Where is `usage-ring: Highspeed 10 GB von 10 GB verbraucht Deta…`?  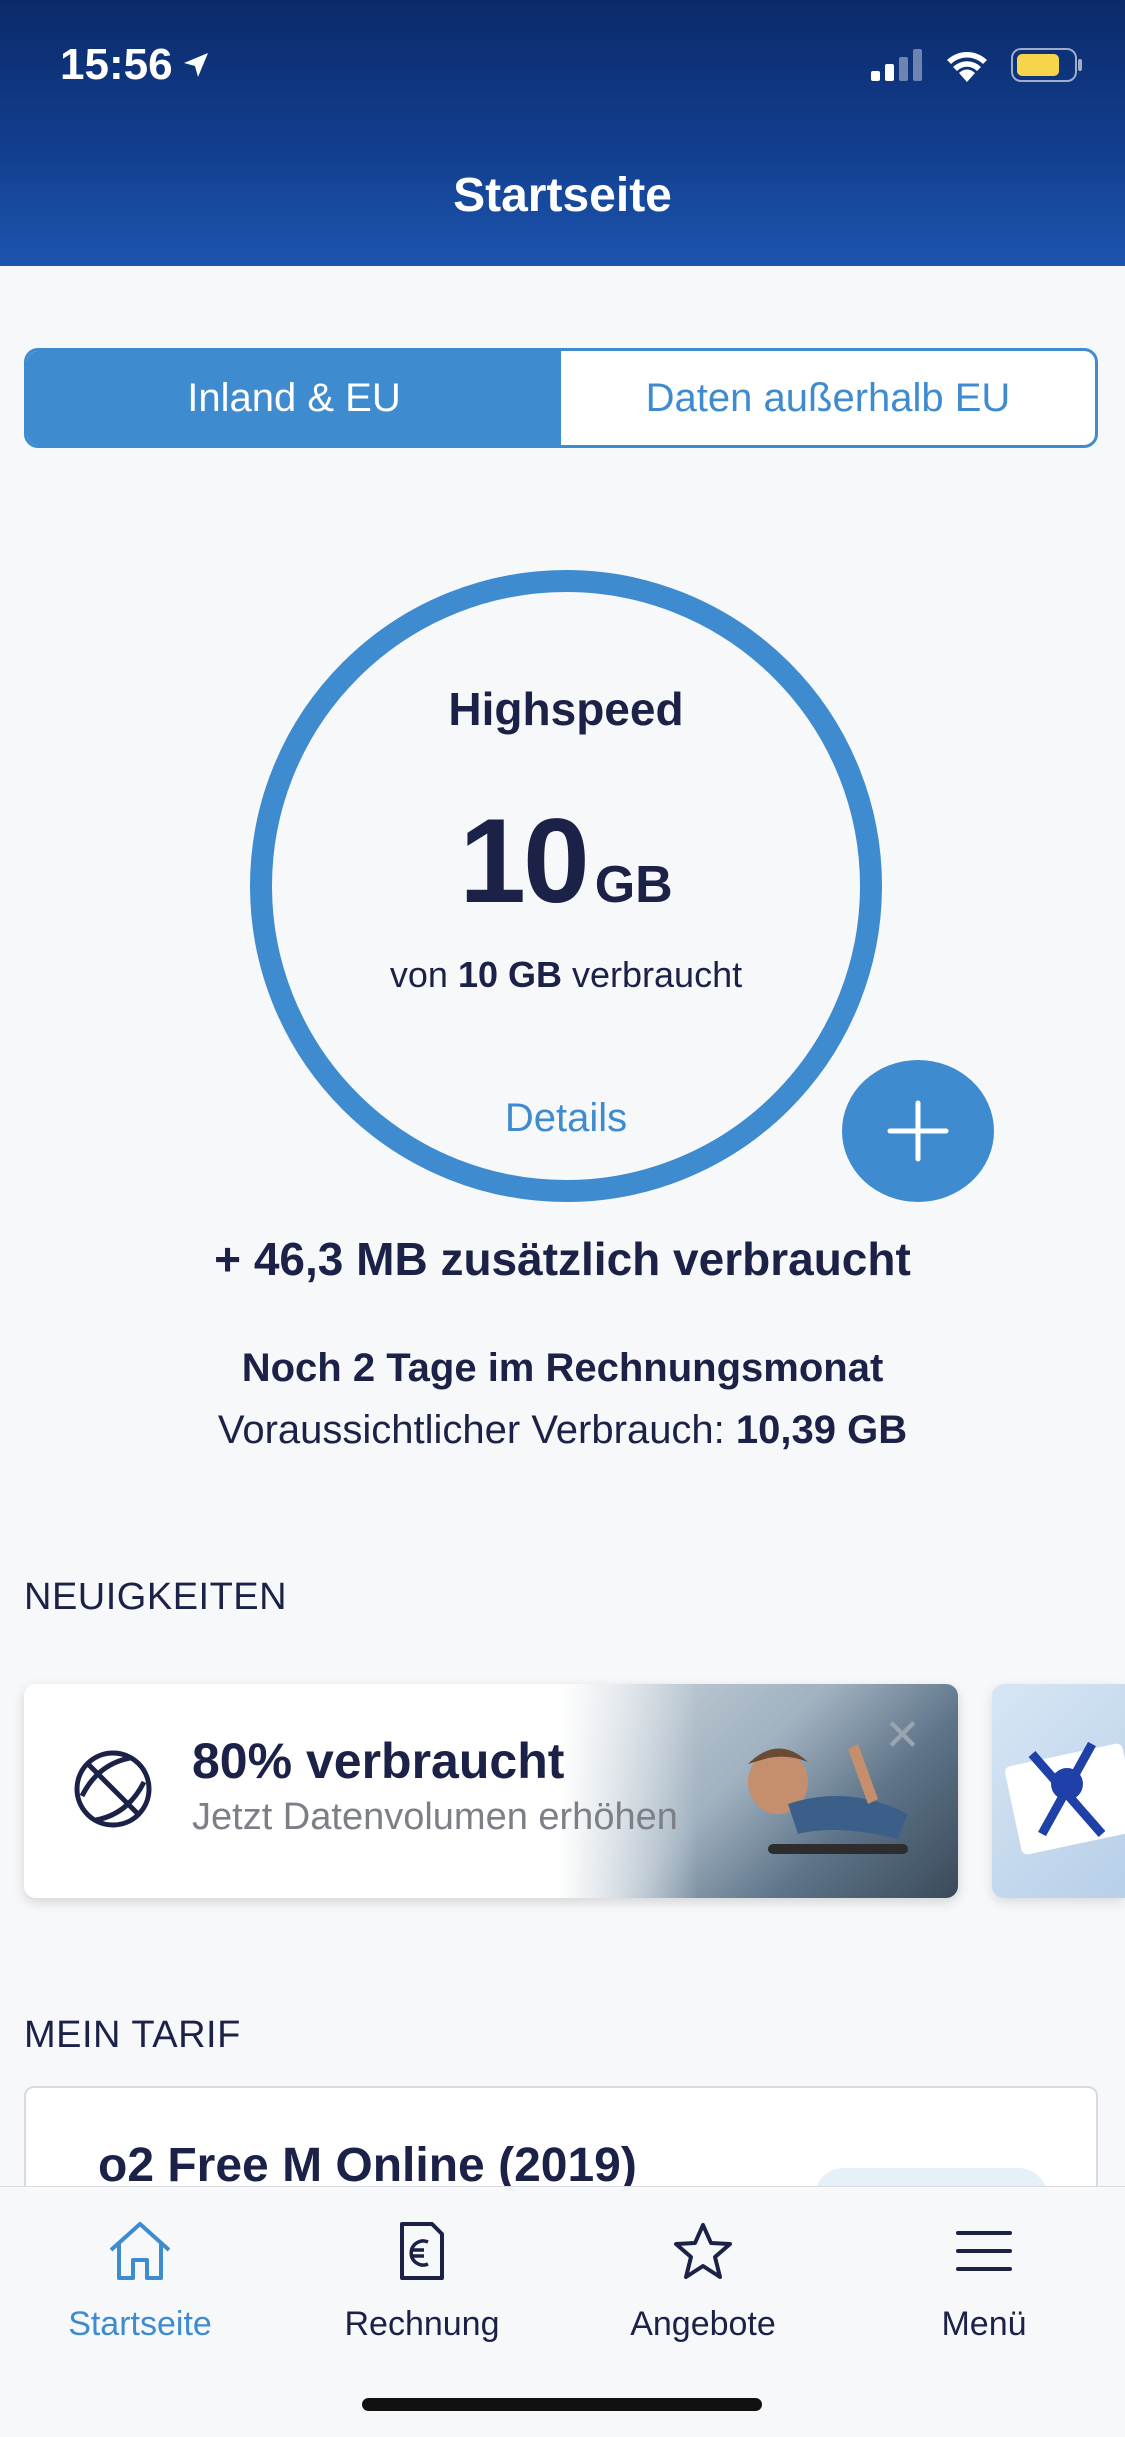 usage-ring: Highspeed 10 GB von 10 GB verbraucht Deta… is located at coordinates (566, 886).